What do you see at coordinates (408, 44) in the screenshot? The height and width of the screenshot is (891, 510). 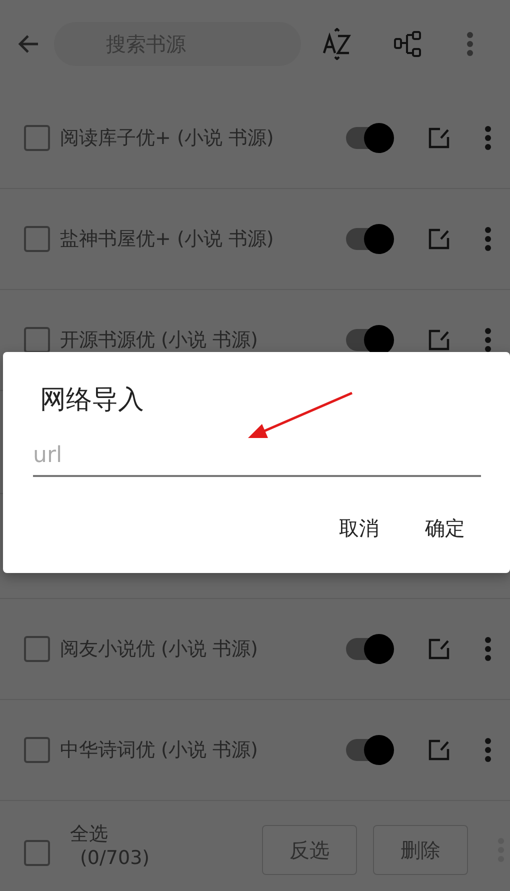 I see `node-tree-icon` at bounding box center [408, 44].